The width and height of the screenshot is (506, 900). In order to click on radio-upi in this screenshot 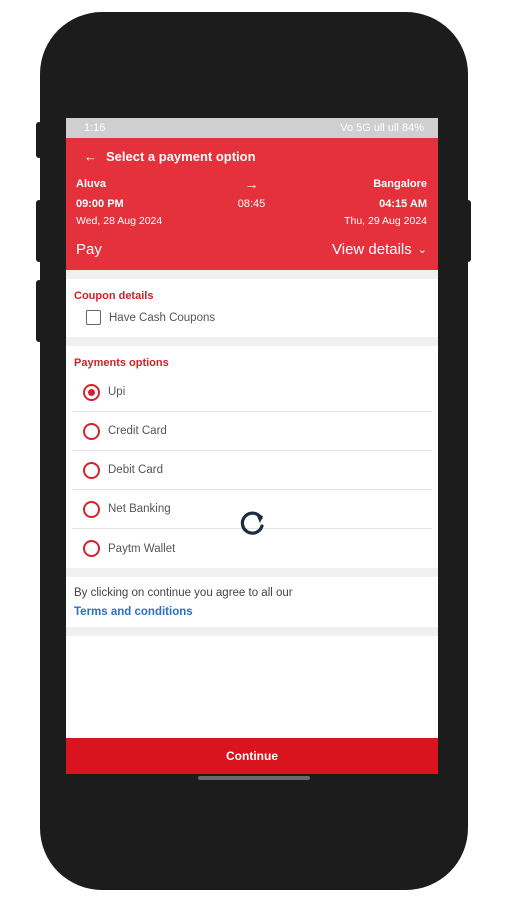, I will do `click(91, 392)`.